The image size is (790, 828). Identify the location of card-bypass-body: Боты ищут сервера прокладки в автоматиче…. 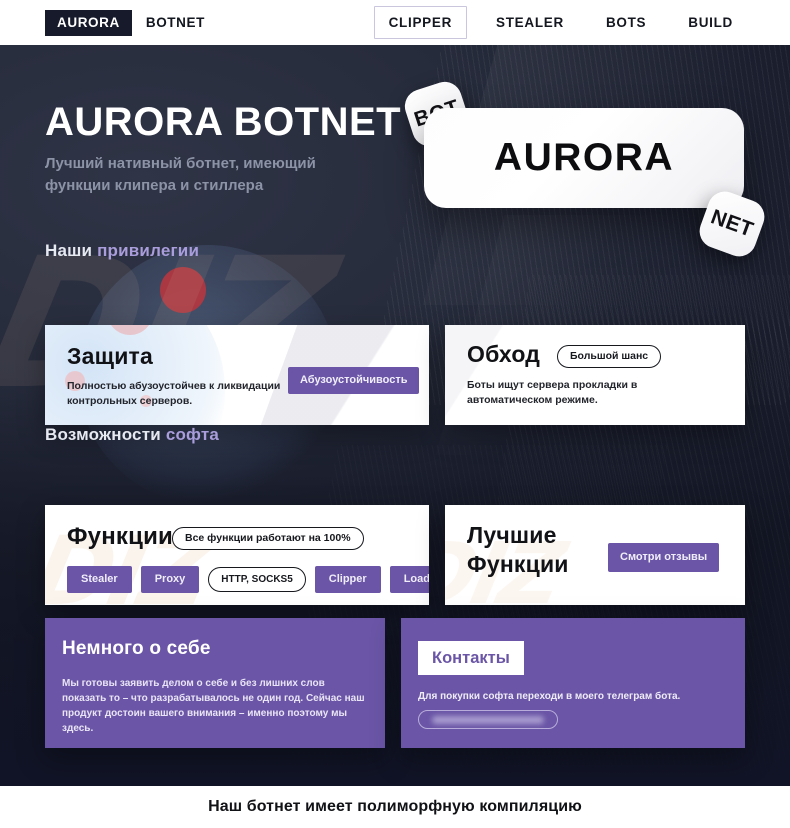
(552, 392).